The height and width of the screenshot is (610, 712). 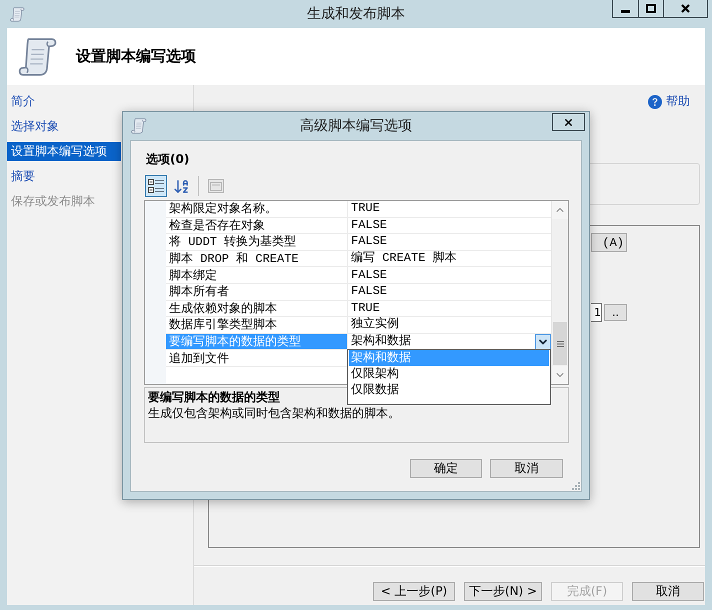 I want to click on grip-icon, so click(x=560, y=343).